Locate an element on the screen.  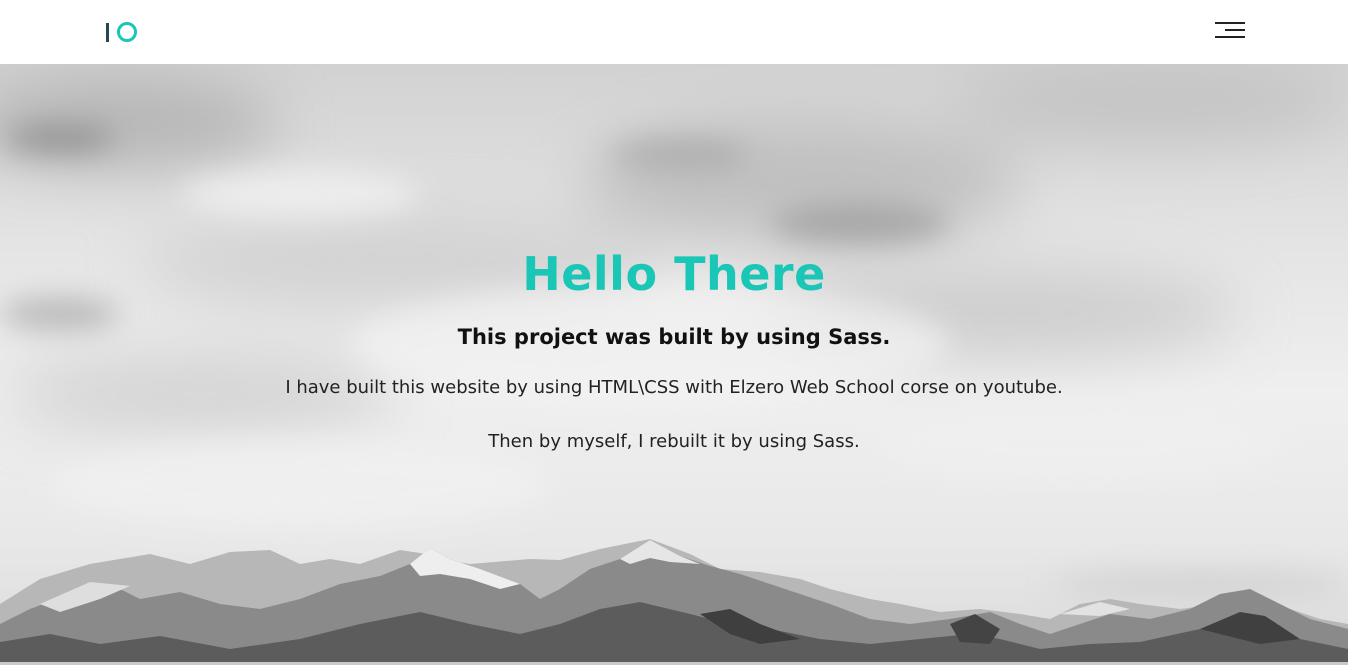
hamburger-menu-icon is located at coordinates (1230, 31).